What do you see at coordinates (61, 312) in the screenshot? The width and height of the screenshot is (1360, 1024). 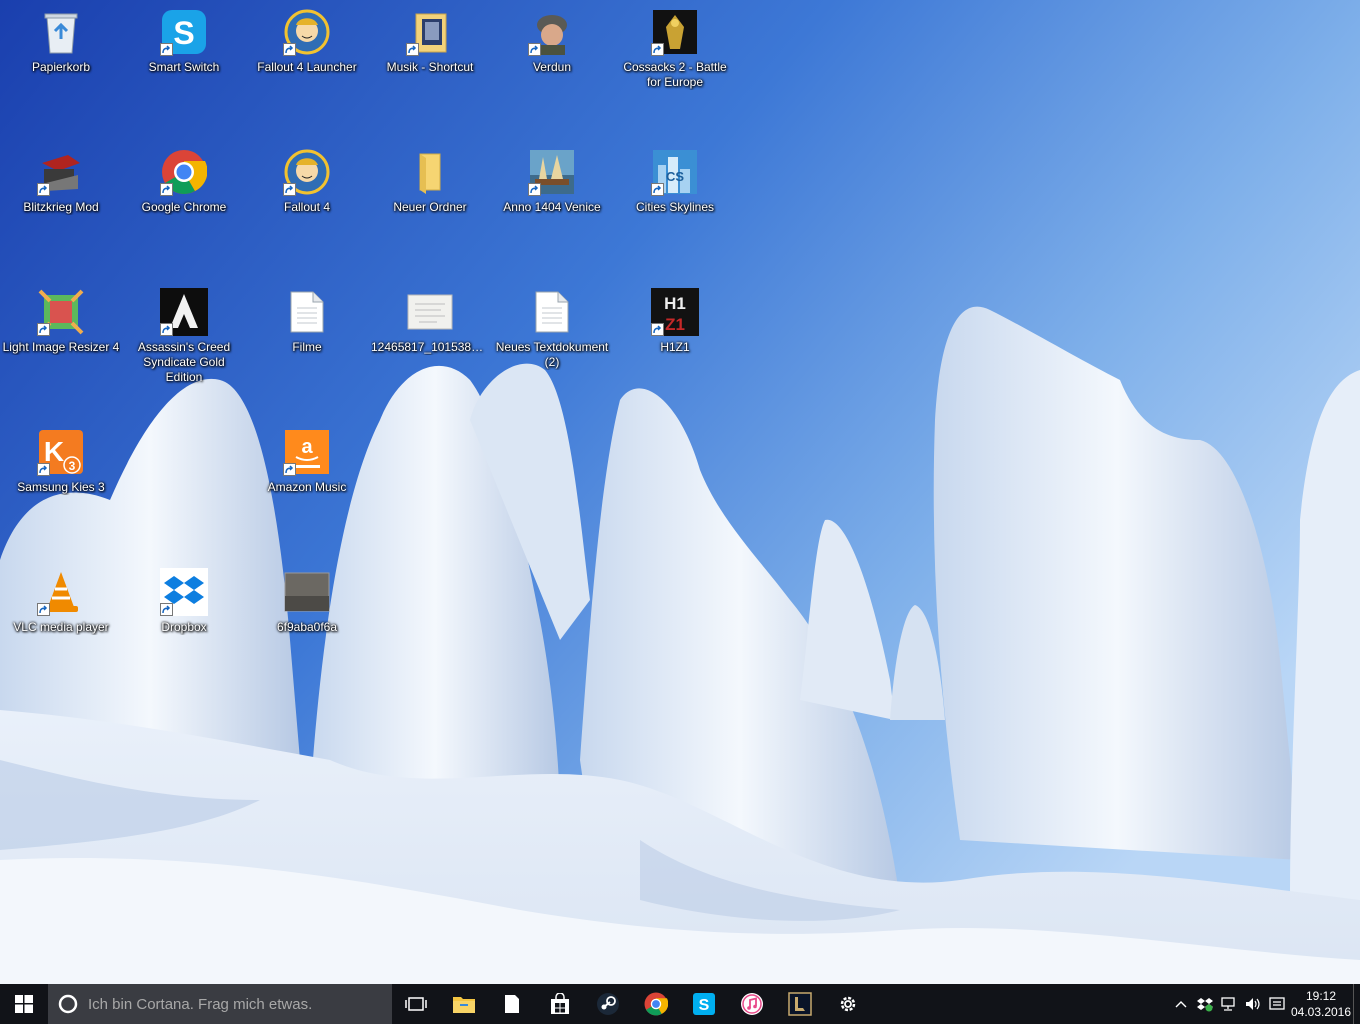 I see `image-resizer-icon` at bounding box center [61, 312].